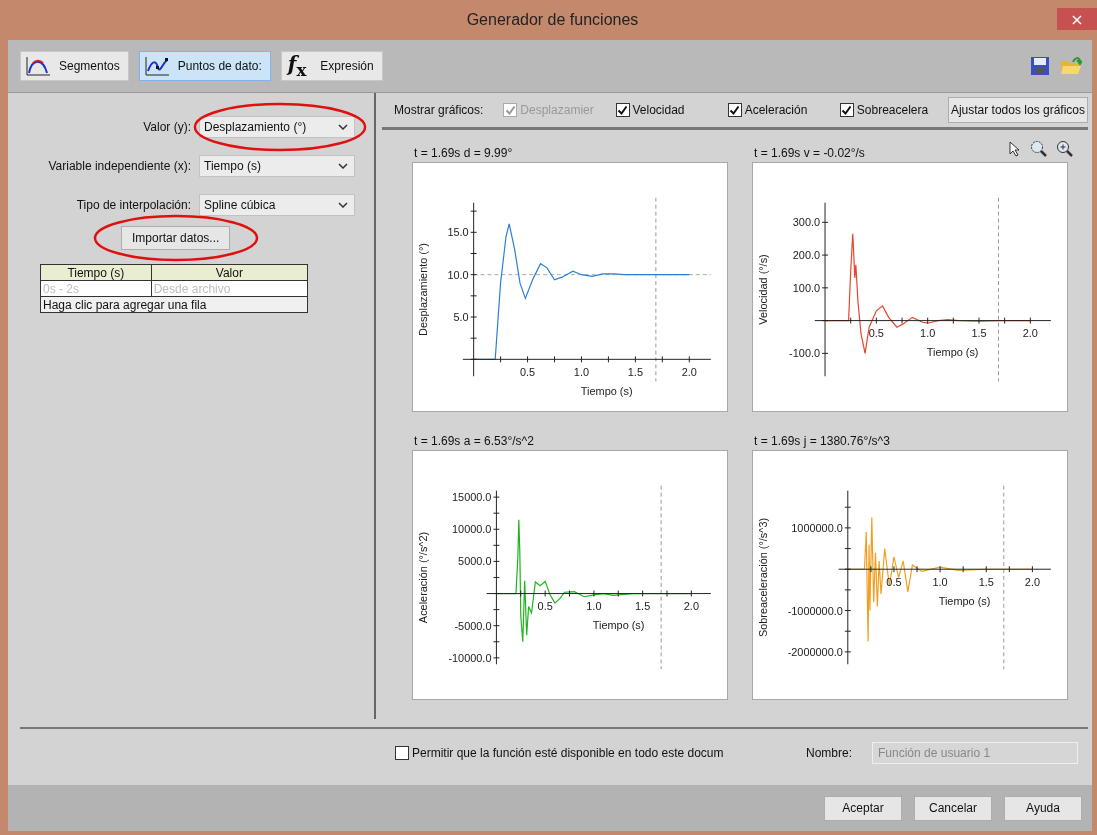 This screenshot has width=1097, height=835. Describe the element at coordinates (461, 316) in the screenshot. I see `tick-label: 5.0` at that location.